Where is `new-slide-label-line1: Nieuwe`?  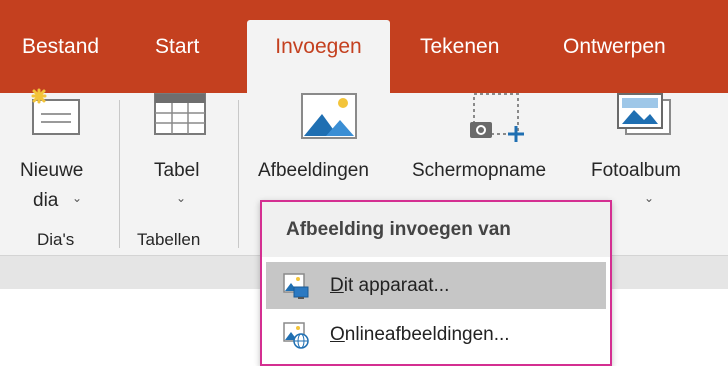
new-slide-label-line1: Nieuwe is located at coordinates (52, 170).